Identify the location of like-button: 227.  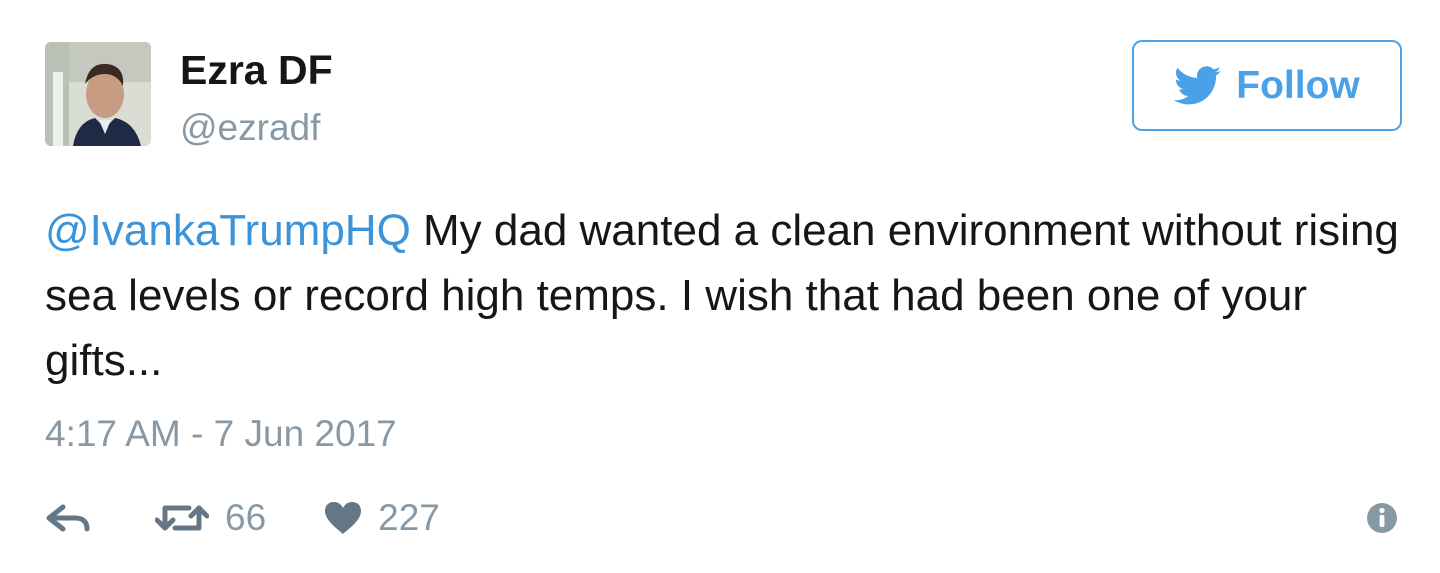
(382, 518).